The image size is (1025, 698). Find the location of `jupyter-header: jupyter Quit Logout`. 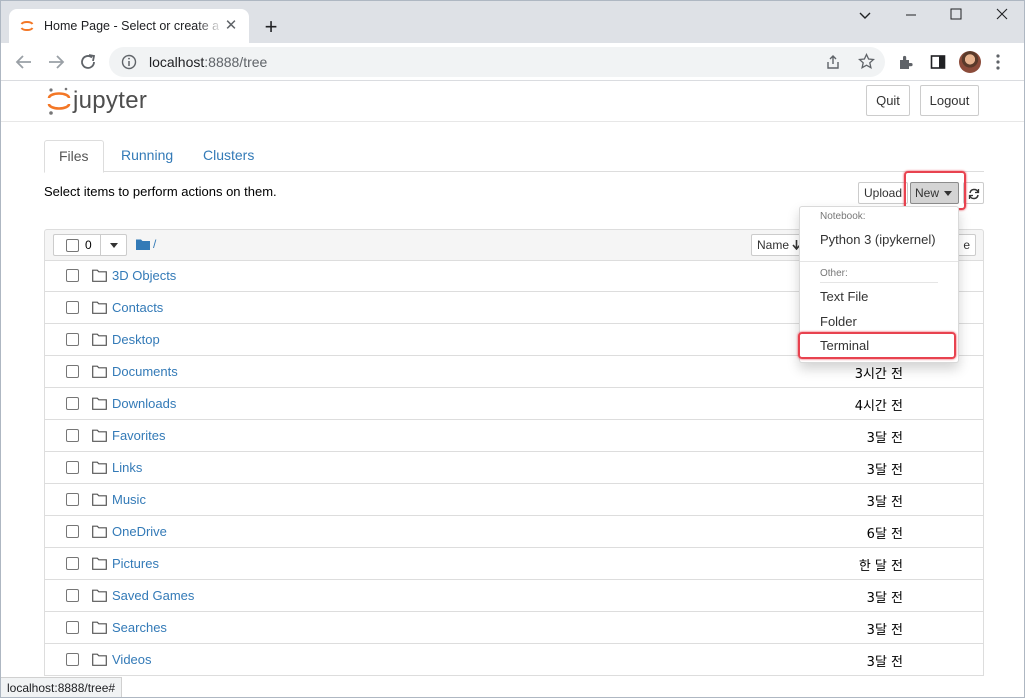

jupyter-header: jupyter Quit Logout is located at coordinates (512, 101).